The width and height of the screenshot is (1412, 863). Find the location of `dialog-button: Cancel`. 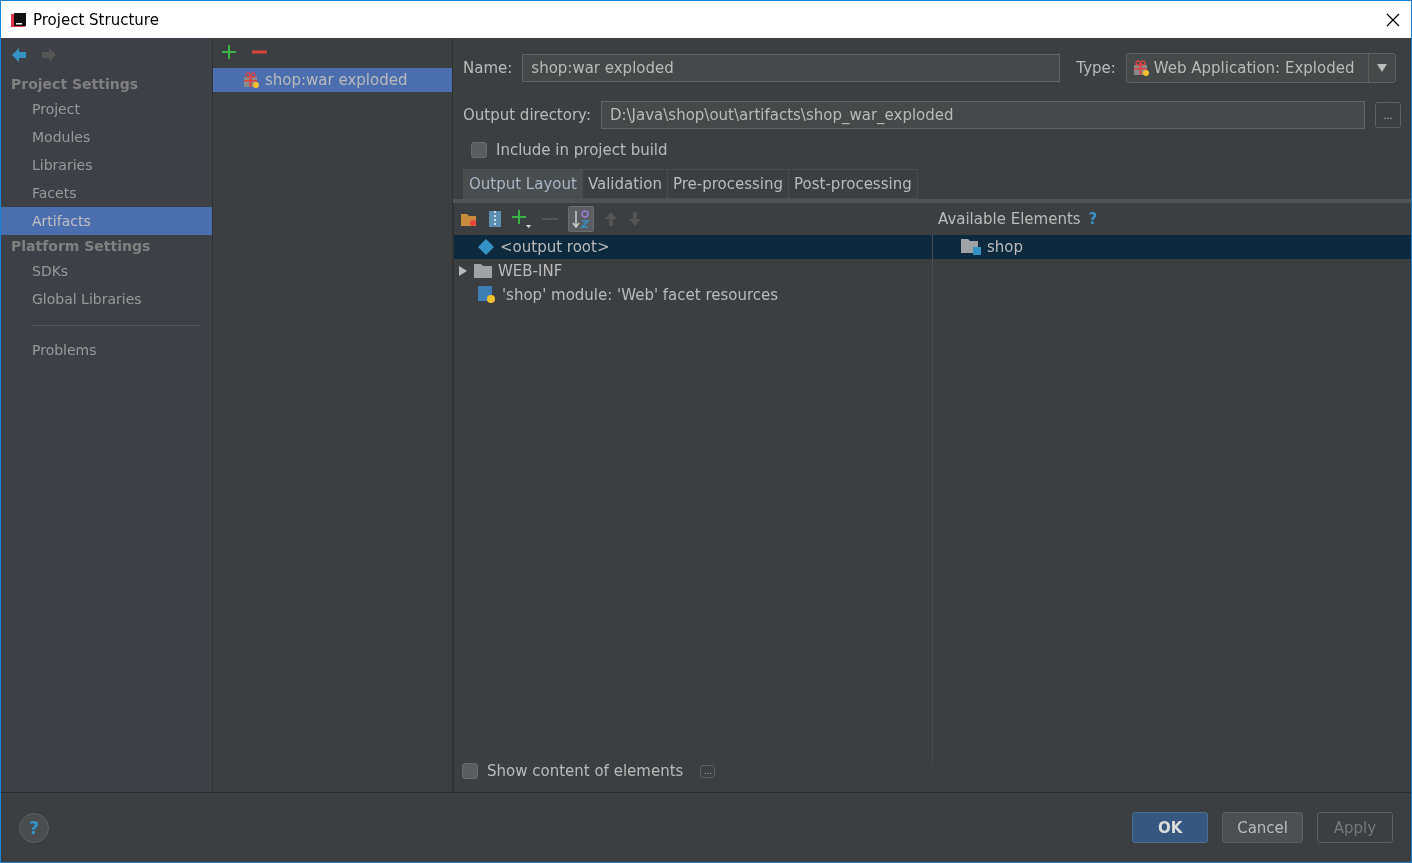

dialog-button: Cancel is located at coordinates (1262, 827).